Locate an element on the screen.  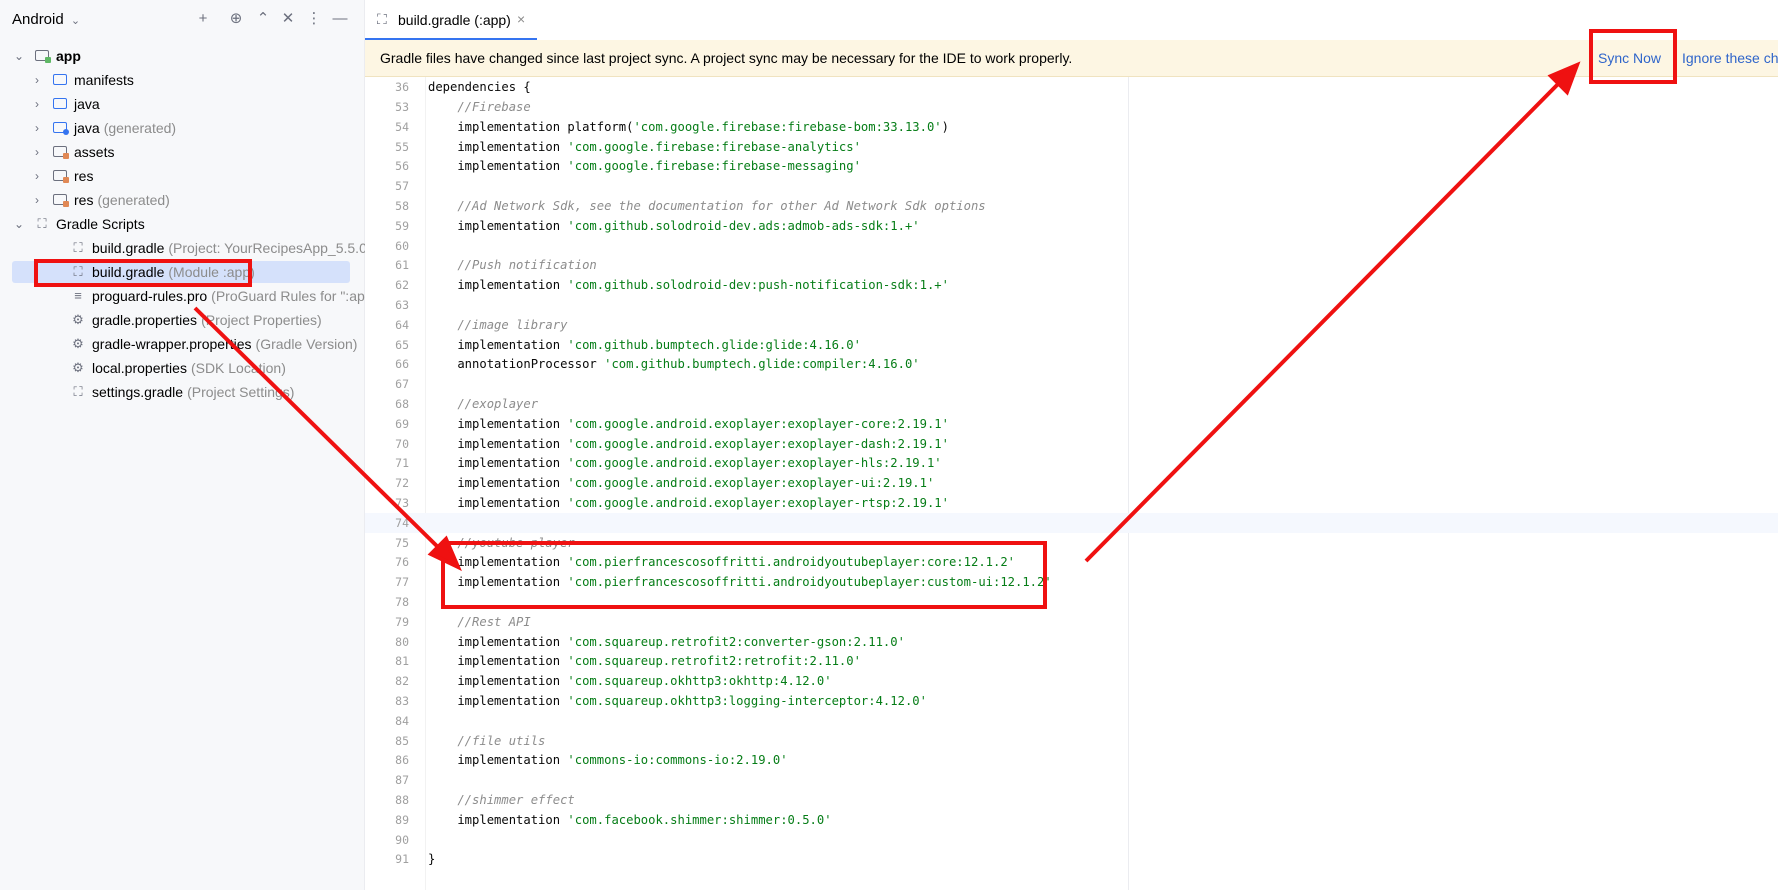
code-text: dependencies { is located at coordinates (479, 87).